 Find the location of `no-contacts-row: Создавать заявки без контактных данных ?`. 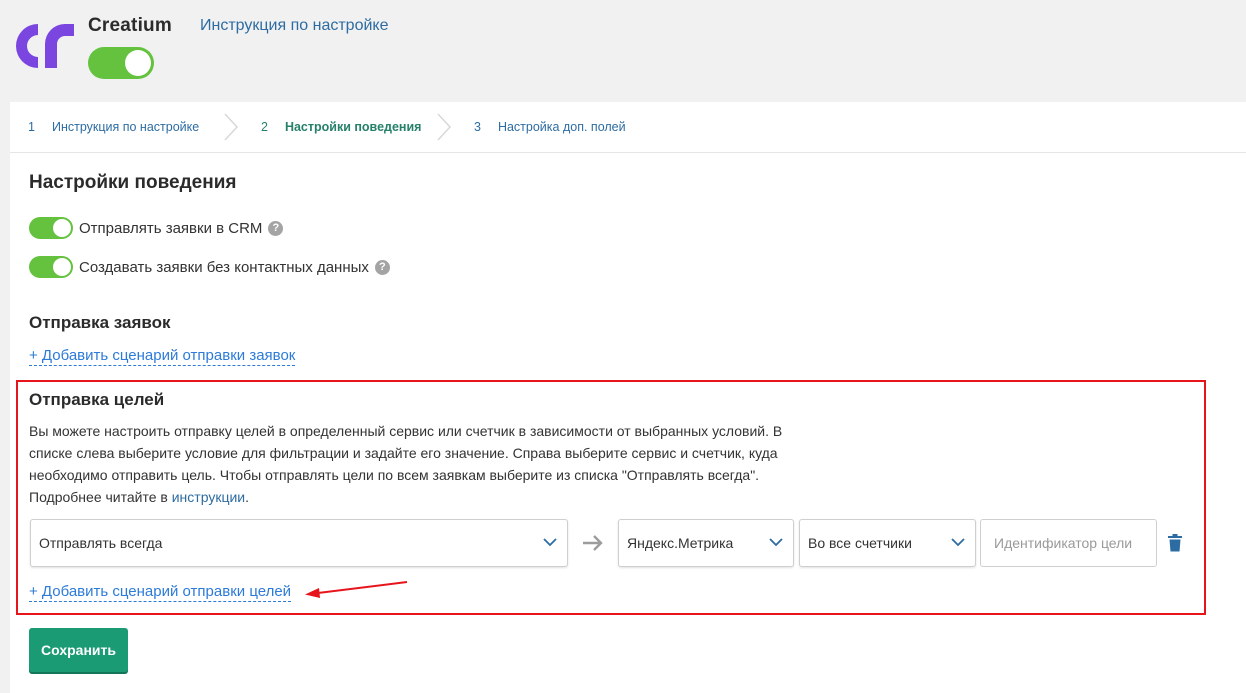

no-contacts-row: Создавать заявки без контактных данных ? is located at coordinates (209, 267).